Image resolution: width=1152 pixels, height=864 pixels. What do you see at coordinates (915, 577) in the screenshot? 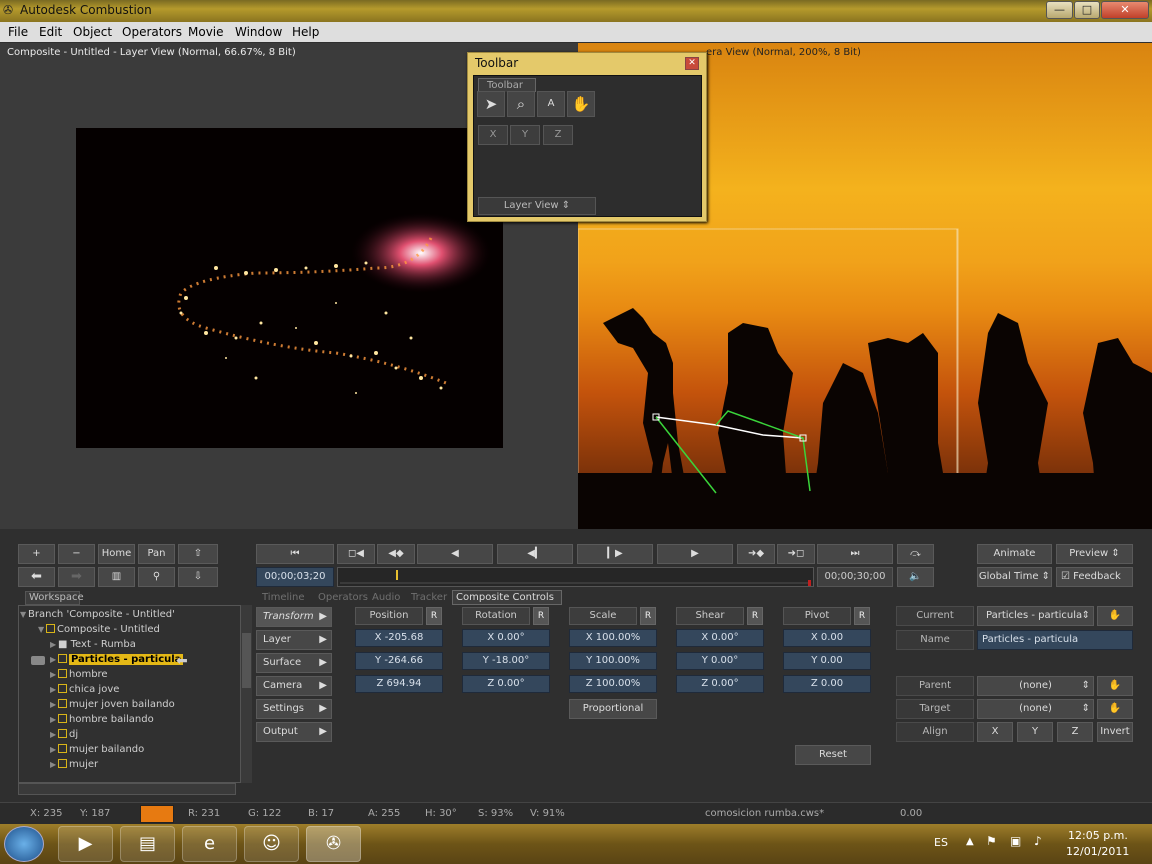
I see `audio-icon: 🔈` at bounding box center [915, 577].